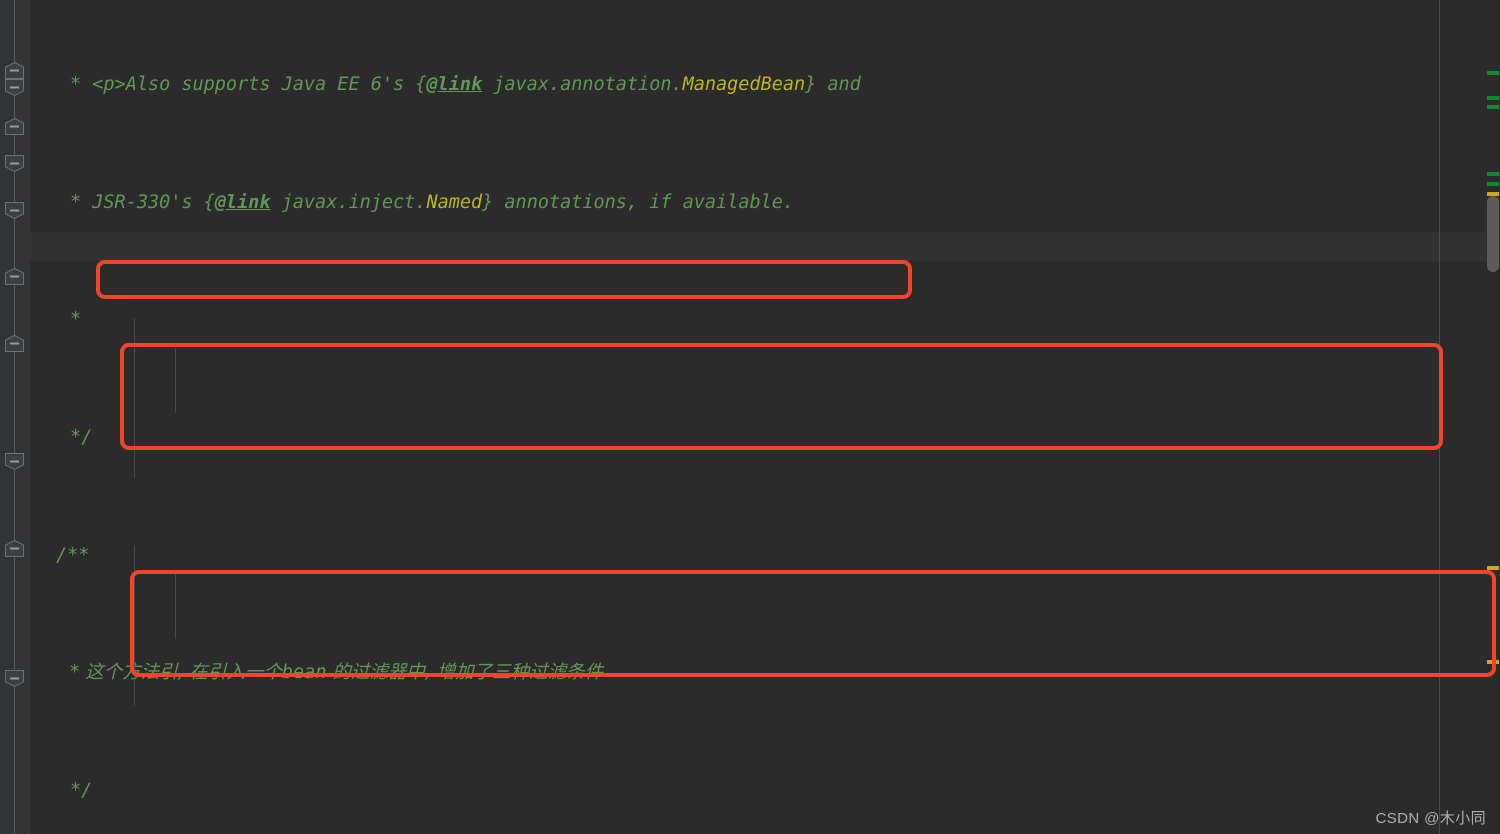 This screenshot has height=834, width=1500. Describe the element at coordinates (1430, 818) in the screenshot. I see `watermark: CSDN @木小同` at that location.